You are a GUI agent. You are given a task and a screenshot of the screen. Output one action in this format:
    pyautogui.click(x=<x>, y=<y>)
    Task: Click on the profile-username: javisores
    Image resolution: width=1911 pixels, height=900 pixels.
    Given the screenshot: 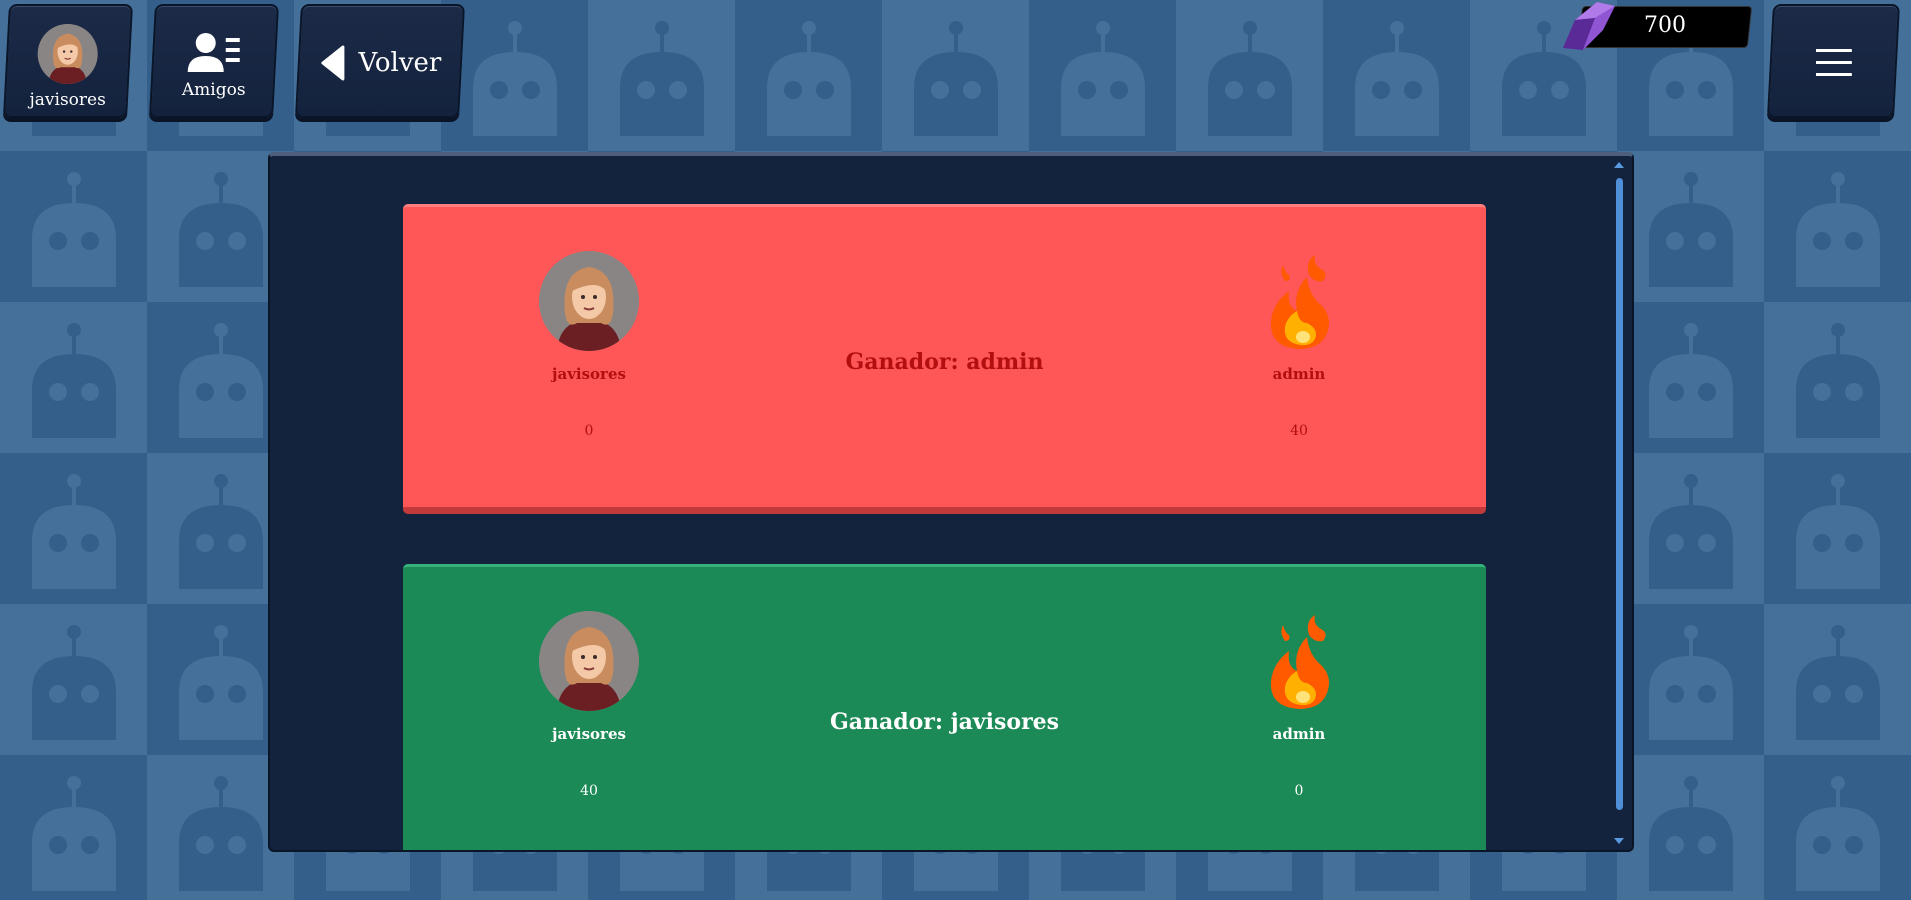 What is the action you would take?
    pyautogui.click(x=67, y=100)
    